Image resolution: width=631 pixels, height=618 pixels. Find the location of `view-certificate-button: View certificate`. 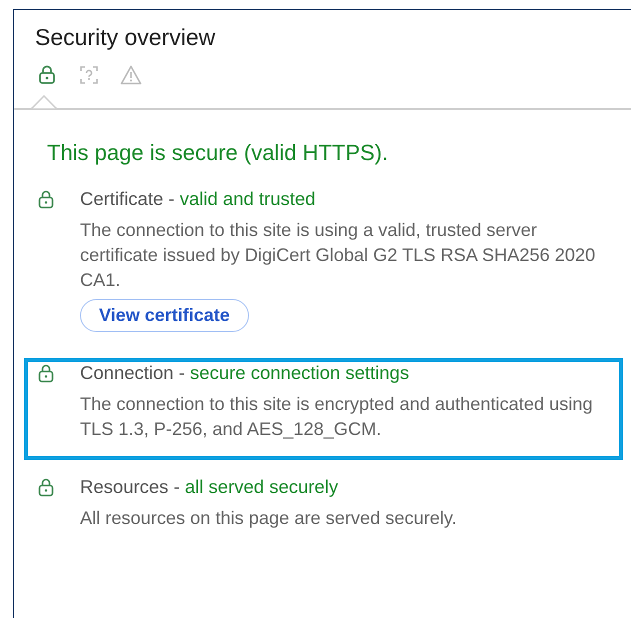

view-certificate-button: View certificate is located at coordinates (164, 315).